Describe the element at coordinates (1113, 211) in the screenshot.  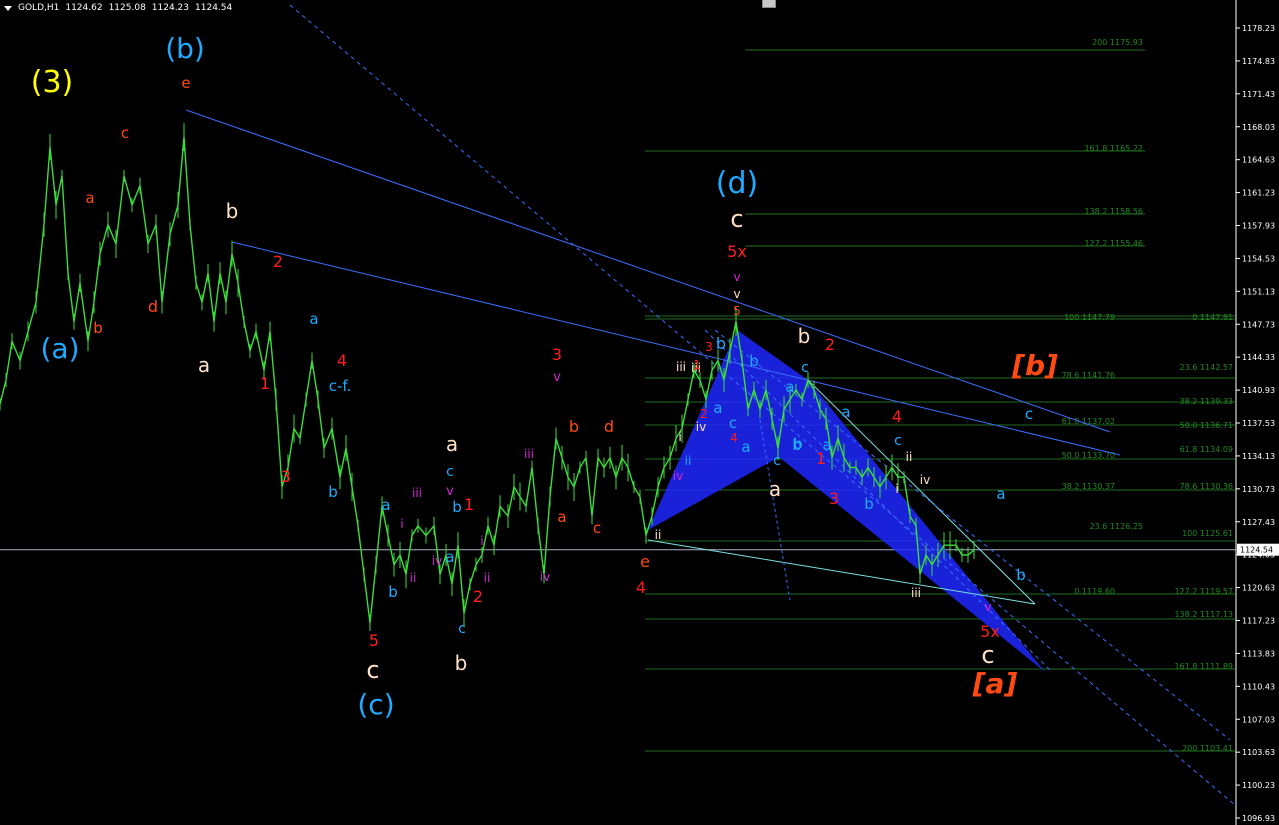
I see `fib-level-label: 138.2 1158.56` at that location.